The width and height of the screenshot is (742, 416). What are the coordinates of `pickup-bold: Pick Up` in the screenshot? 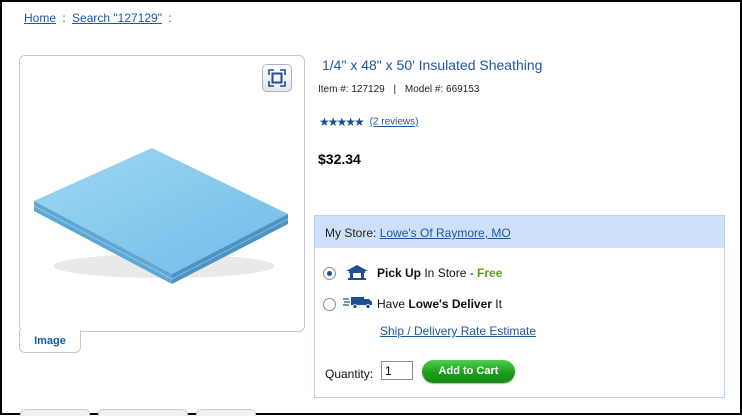 It's located at (399, 273).